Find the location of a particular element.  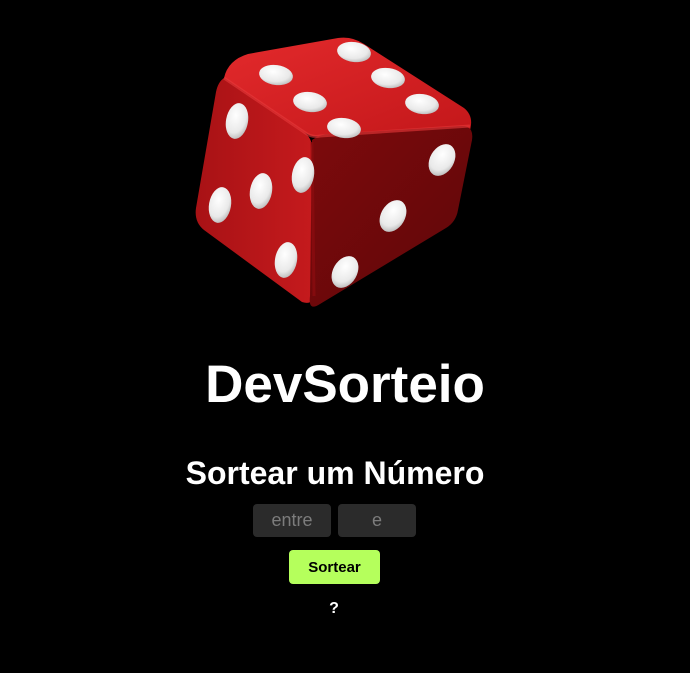

sortear-button: Sortear is located at coordinates (334, 567).